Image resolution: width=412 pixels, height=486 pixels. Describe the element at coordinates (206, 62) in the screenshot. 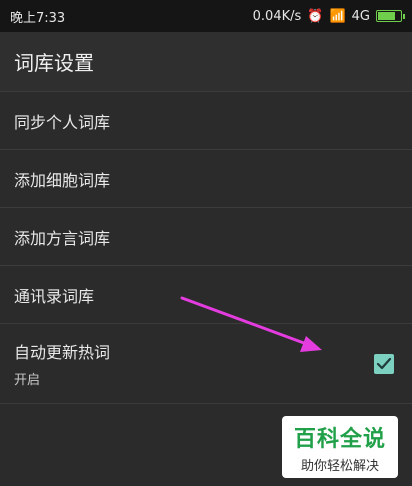

I see `app-bar: 词库设置` at that location.